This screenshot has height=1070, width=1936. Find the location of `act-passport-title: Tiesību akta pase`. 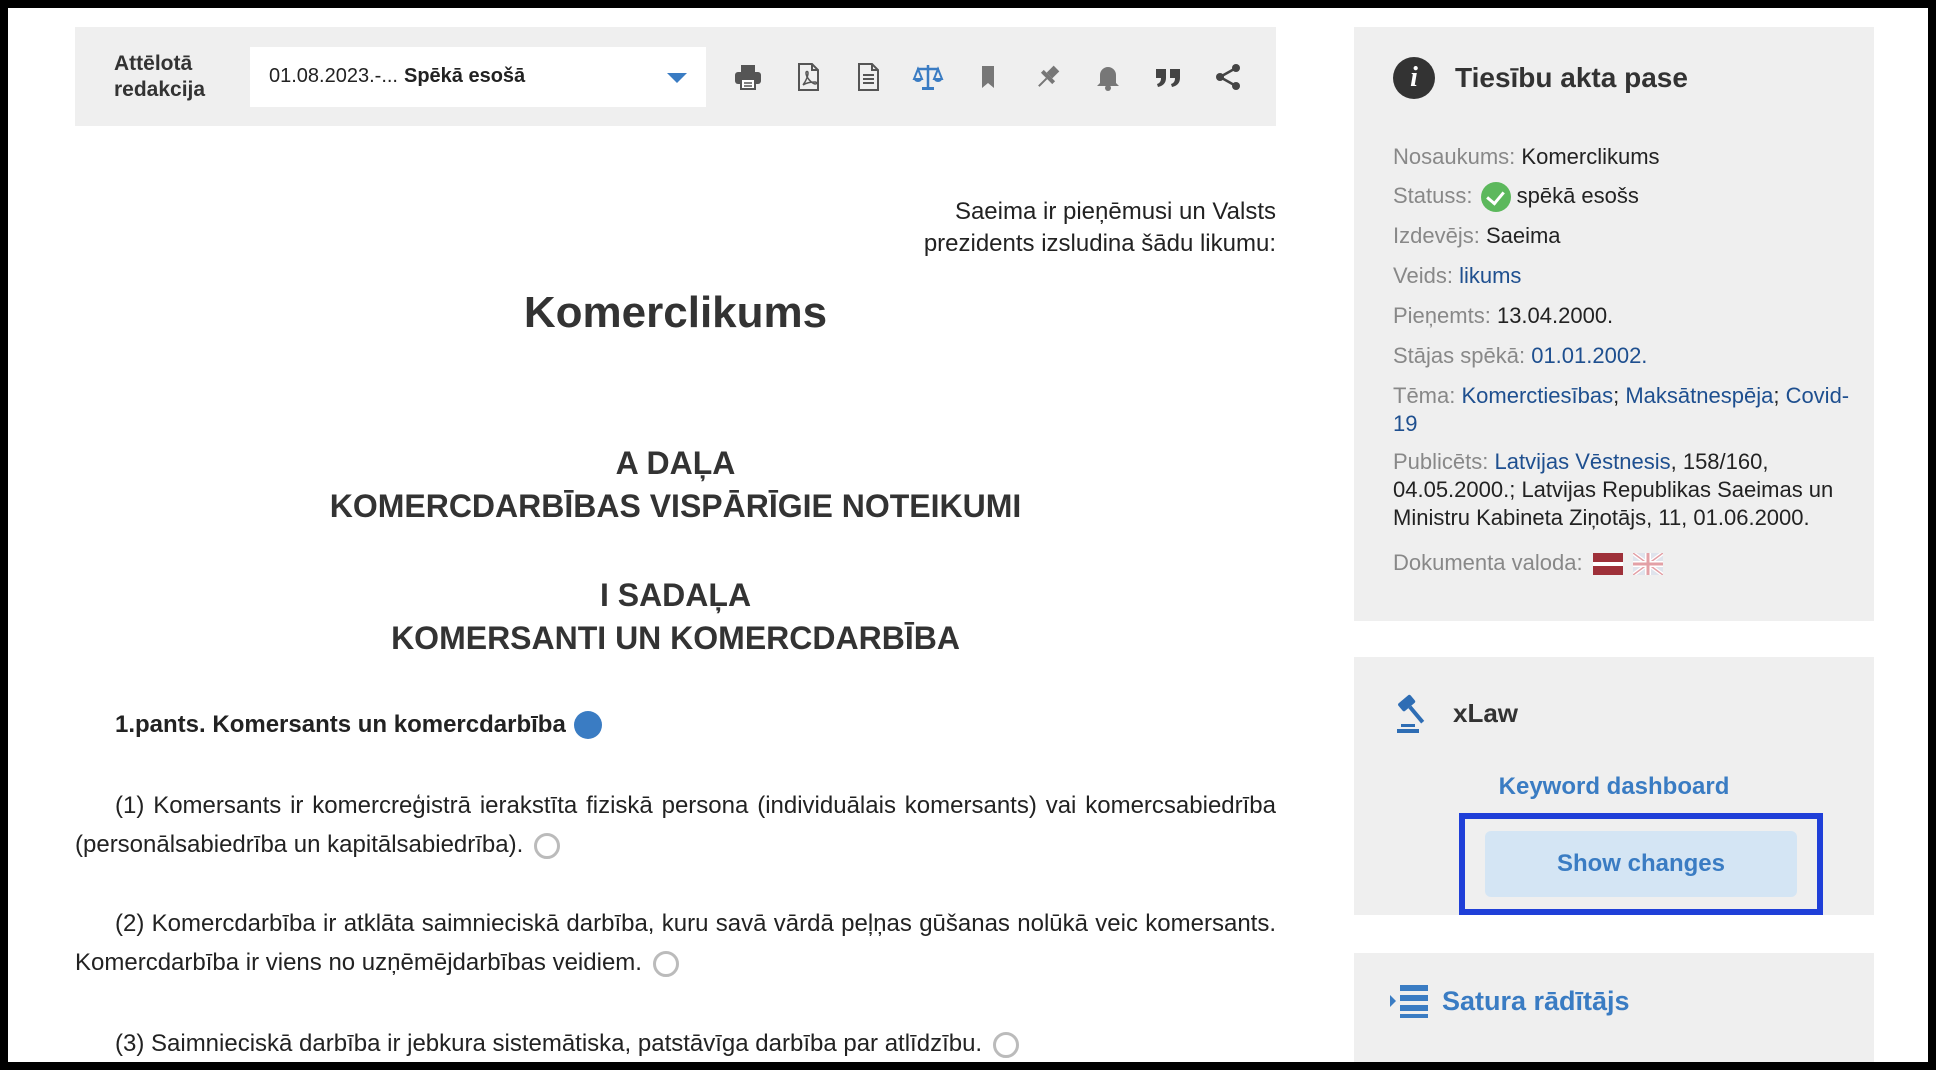

act-passport-title: Tiesību akta pase is located at coordinates (1571, 77).